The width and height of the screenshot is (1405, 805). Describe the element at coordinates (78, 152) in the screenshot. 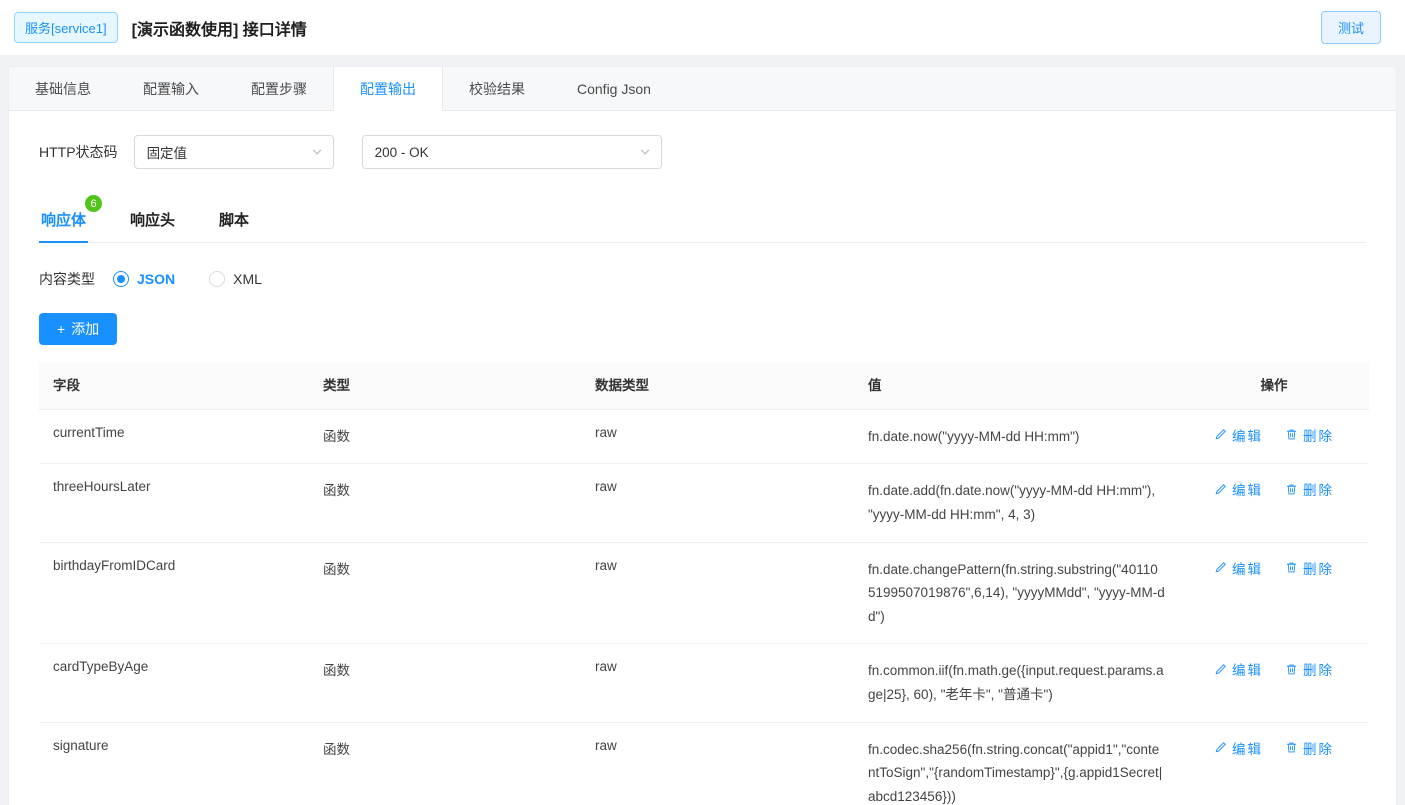

I see `http-status-label: HTTP状态码` at that location.